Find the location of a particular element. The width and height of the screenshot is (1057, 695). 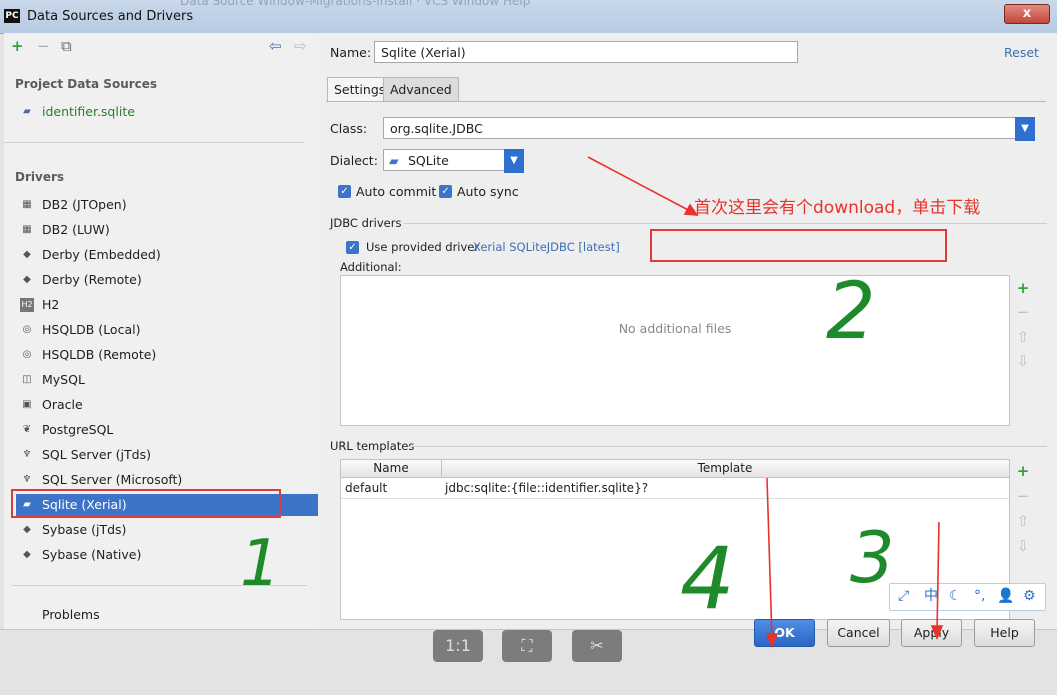

annotation-number-2: 2 is located at coordinates (851, 312).